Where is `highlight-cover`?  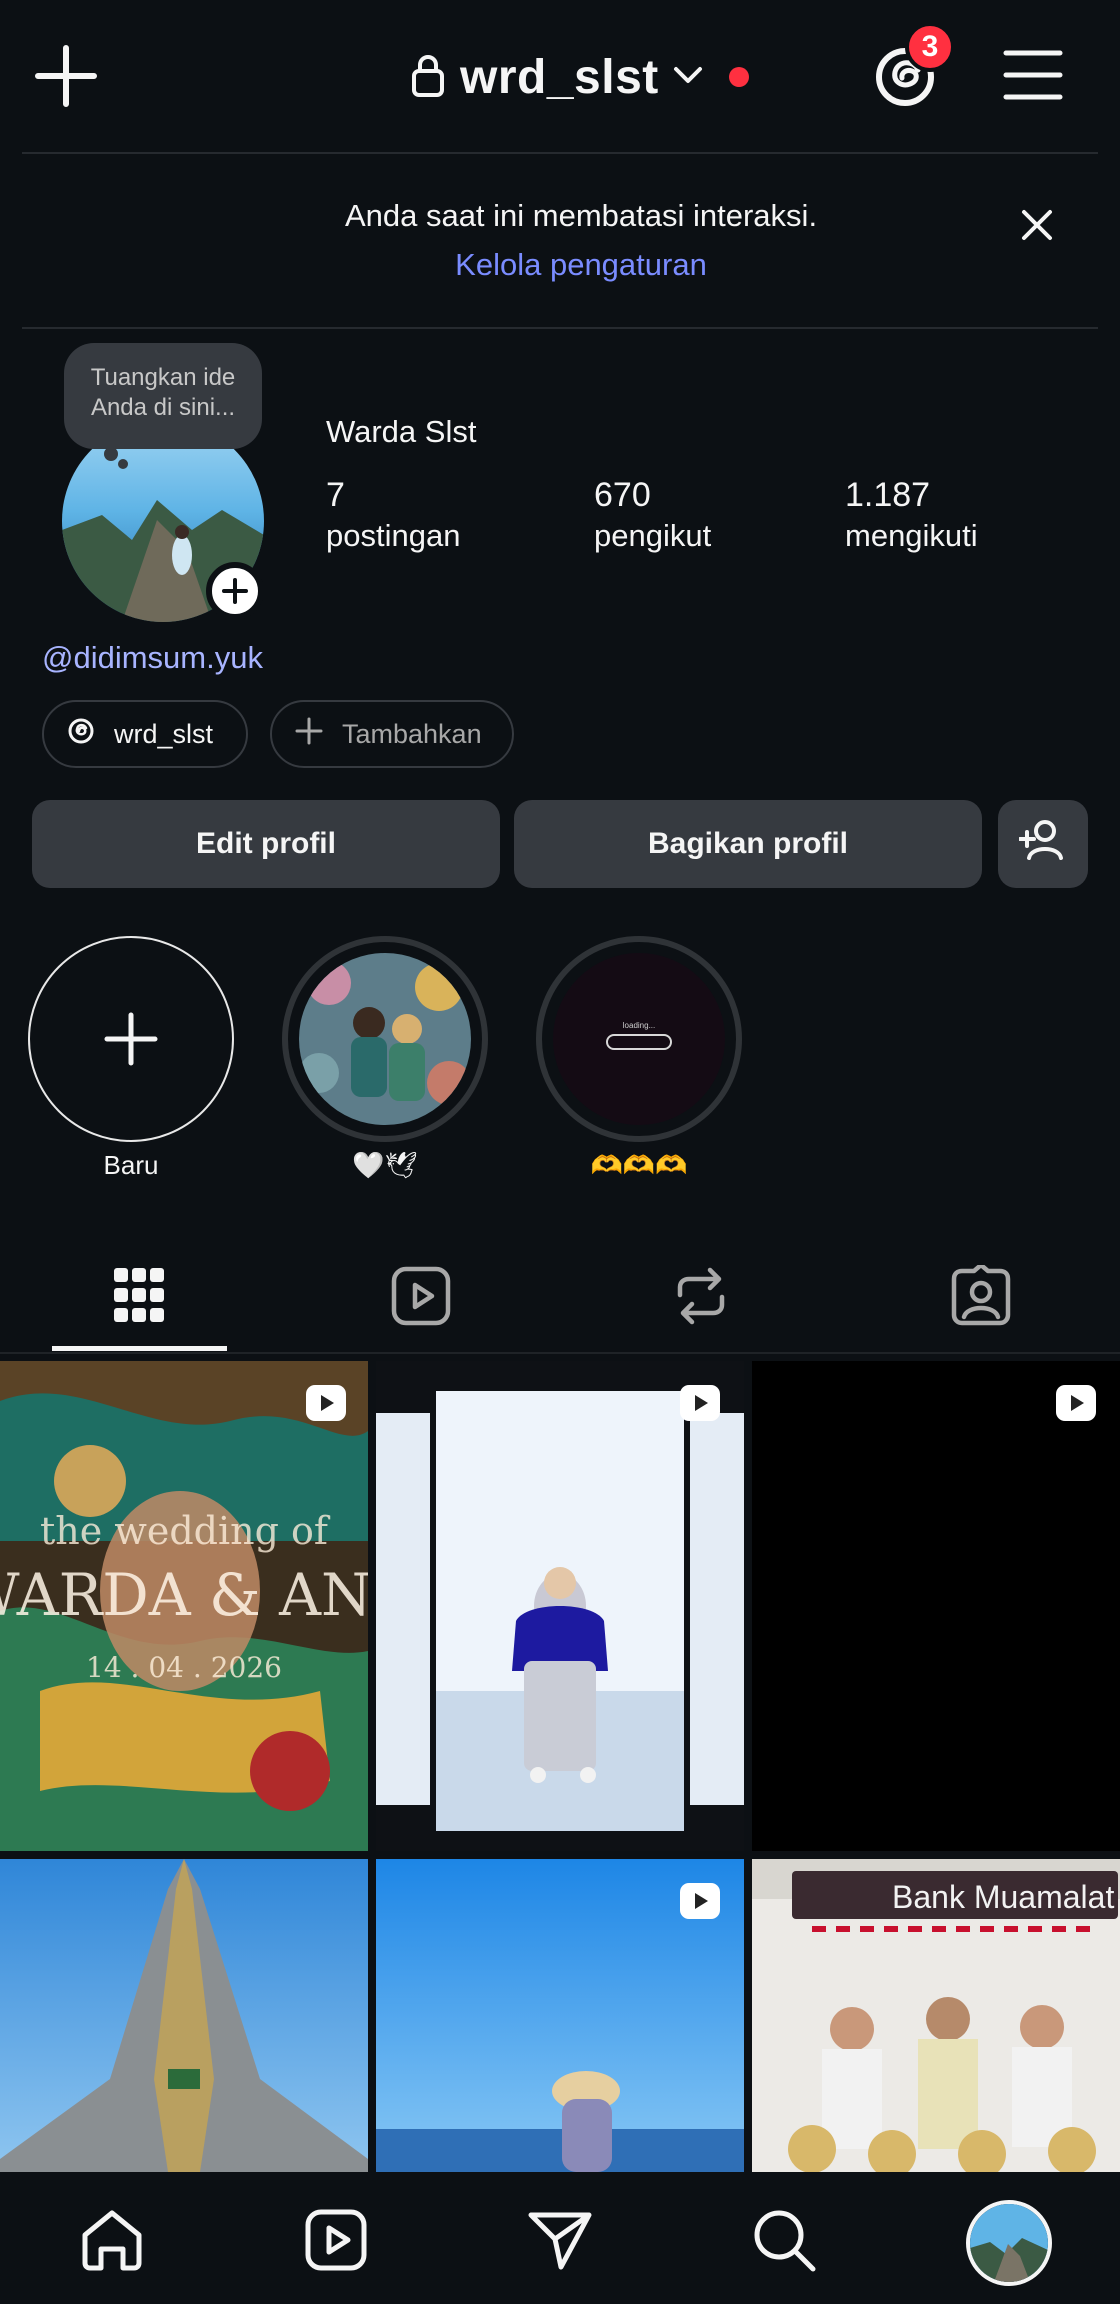 highlight-cover is located at coordinates (385, 1039).